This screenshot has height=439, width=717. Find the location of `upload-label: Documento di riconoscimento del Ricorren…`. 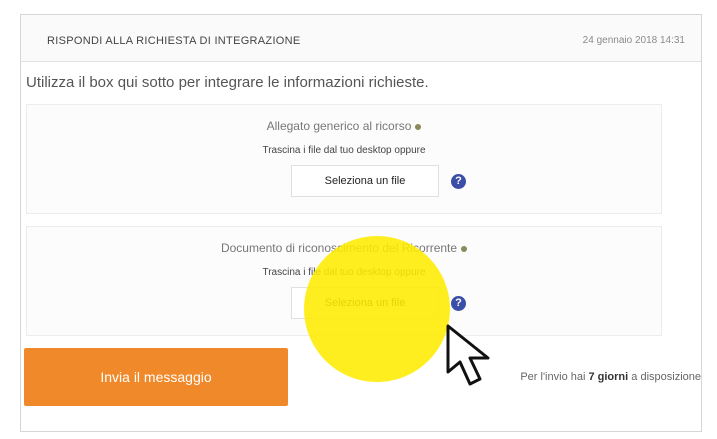

upload-label: Documento di riconoscimento del Ricorren… is located at coordinates (344, 248).